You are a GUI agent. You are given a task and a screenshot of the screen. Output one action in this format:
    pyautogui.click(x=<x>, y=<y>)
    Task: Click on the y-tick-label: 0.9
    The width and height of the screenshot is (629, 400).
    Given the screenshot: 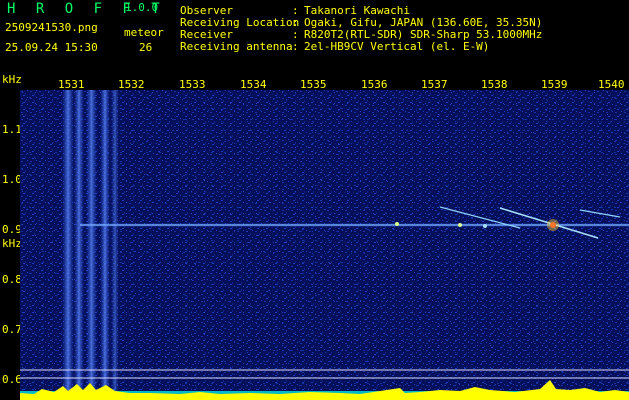 What is the action you would take?
    pyautogui.click(x=12, y=229)
    